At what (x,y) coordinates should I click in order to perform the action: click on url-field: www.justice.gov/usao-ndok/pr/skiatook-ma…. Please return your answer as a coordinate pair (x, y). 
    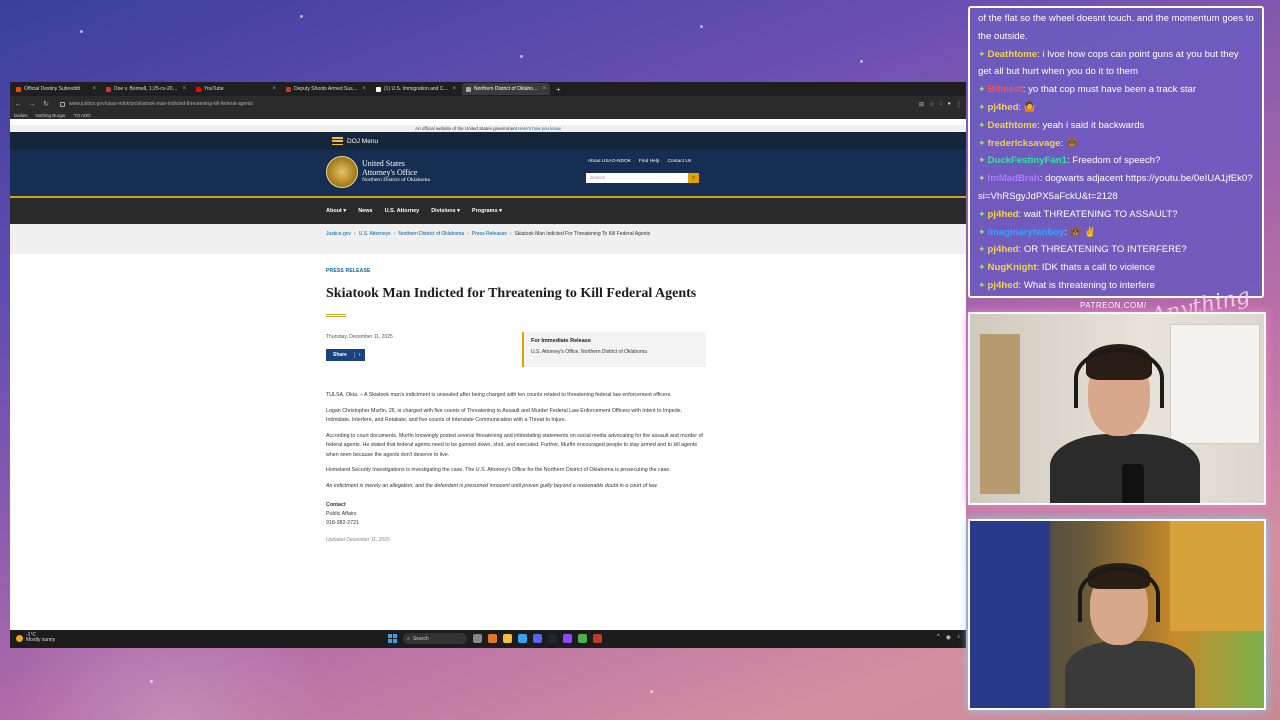
    Looking at the image, I should click on (484, 104).